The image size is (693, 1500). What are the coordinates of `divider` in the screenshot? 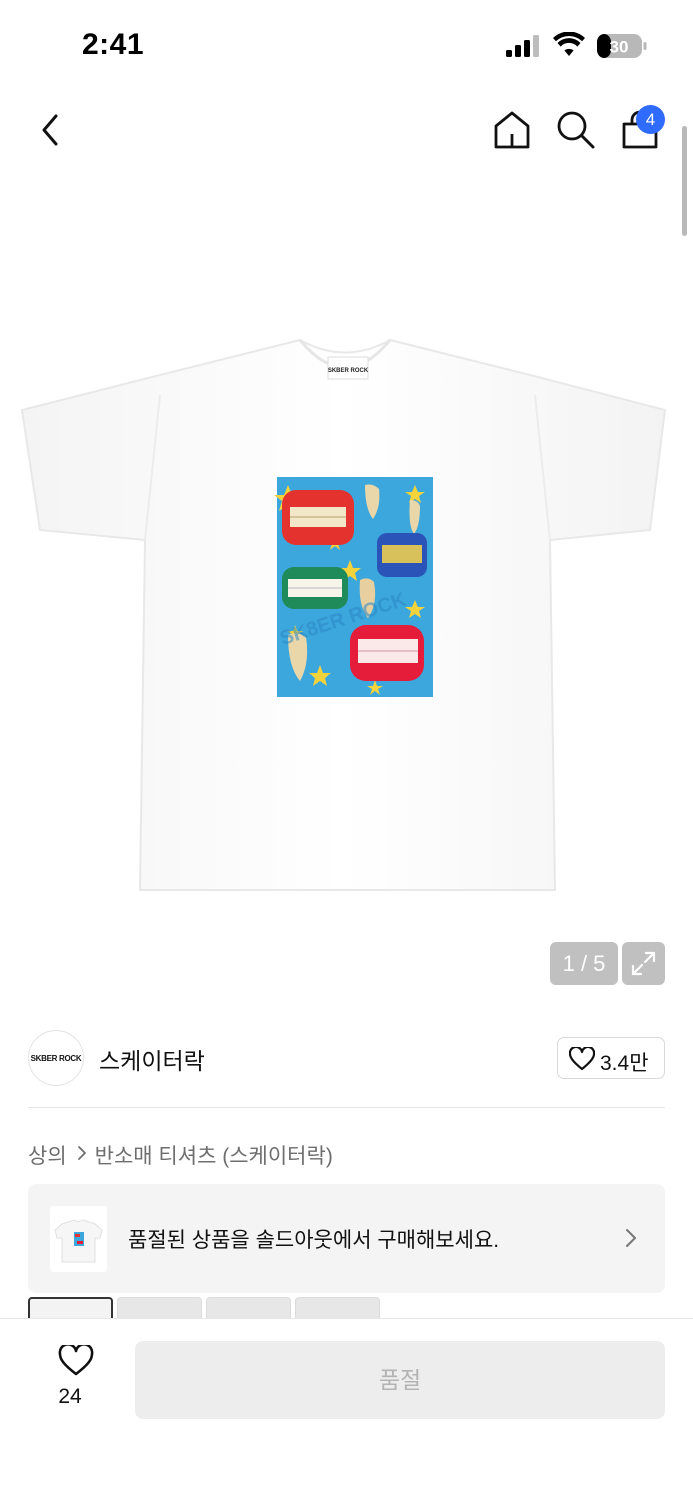 It's located at (346, 1107).